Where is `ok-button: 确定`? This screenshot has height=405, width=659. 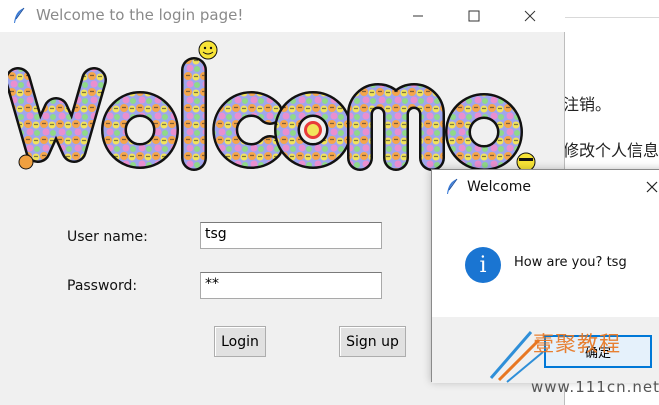 ok-button: 确定 is located at coordinates (598, 351).